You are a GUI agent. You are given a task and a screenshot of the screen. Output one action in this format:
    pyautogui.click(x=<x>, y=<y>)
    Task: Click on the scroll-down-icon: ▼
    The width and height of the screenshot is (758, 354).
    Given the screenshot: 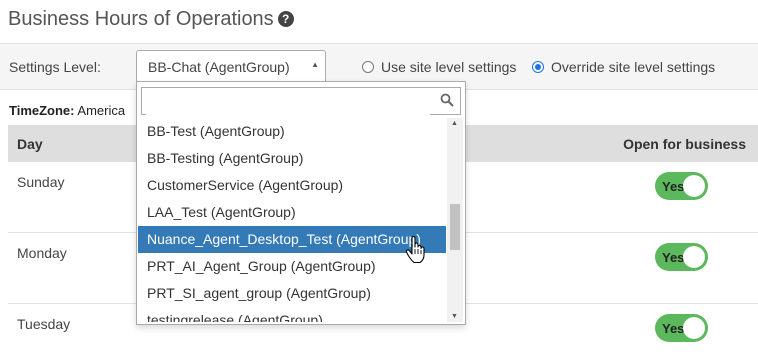 What is the action you would take?
    pyautogui.click(x=454, y=316)
    